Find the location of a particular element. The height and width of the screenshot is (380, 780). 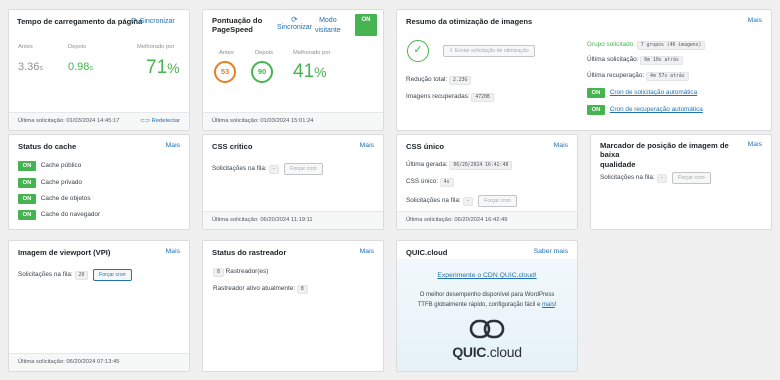

improved-label: Melhorado por is located at coordinates (156, 47).